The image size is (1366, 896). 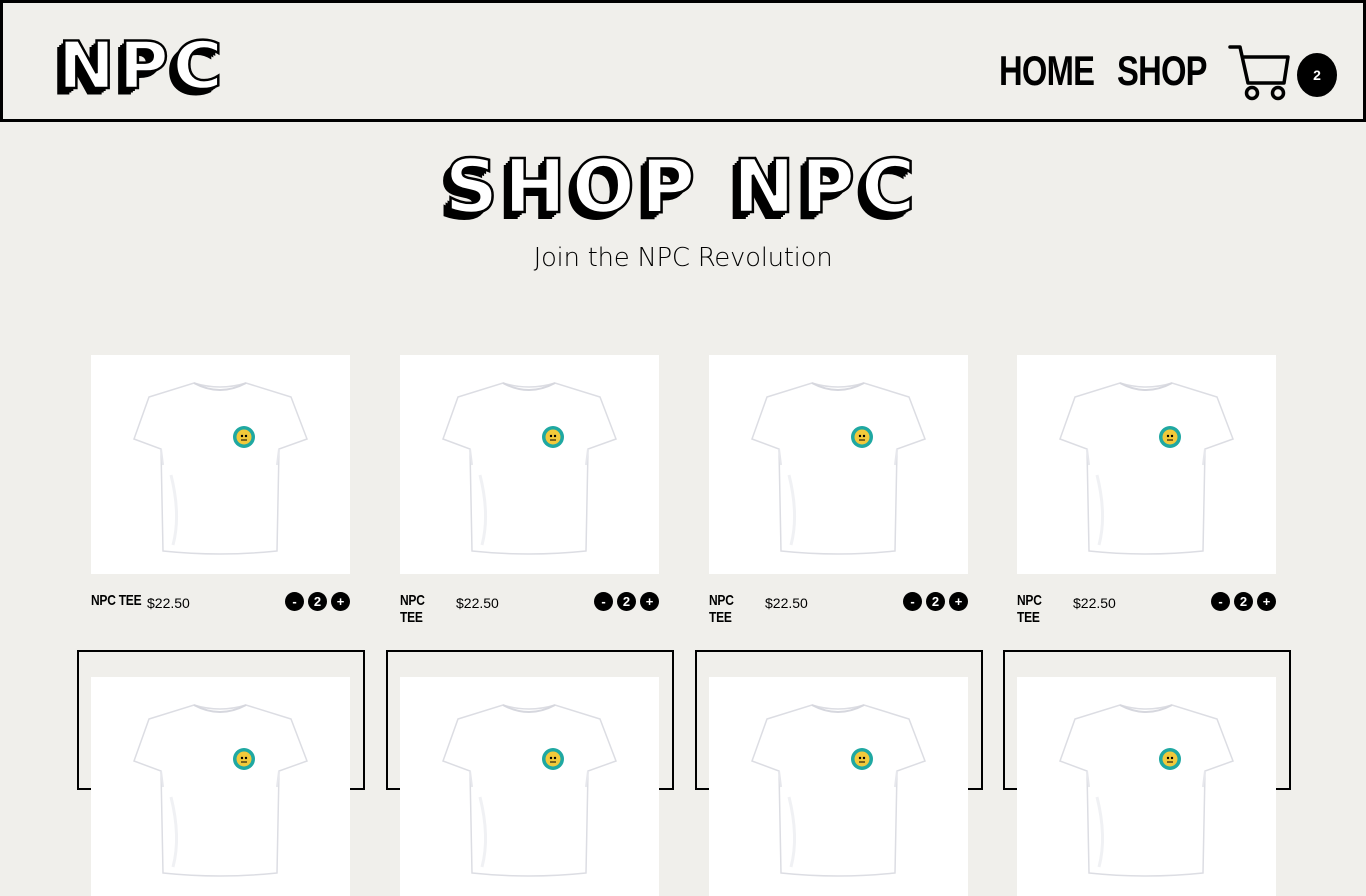 I want to click on nav-shop-link: SHOP, so click(x=1162, y=71).